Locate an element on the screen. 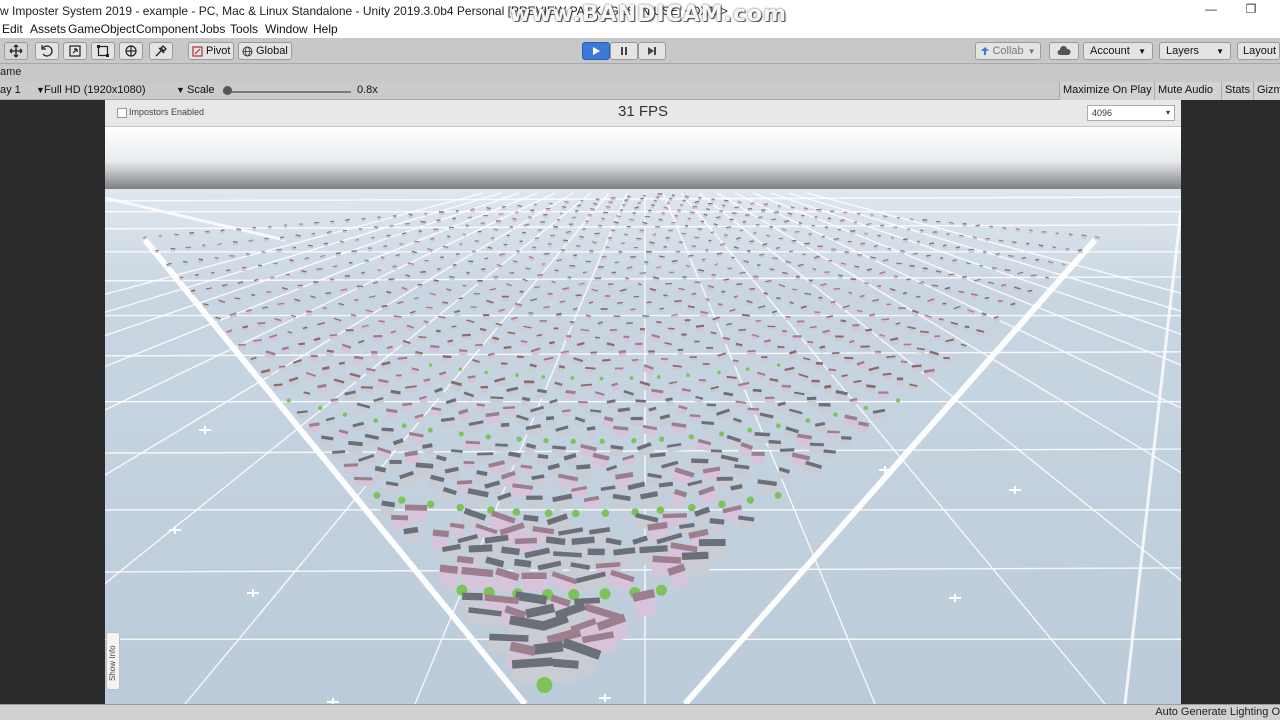 This screenshot has width=1280, height=720. menu-gameobject: GameObject is located at coordinates (101, 29).